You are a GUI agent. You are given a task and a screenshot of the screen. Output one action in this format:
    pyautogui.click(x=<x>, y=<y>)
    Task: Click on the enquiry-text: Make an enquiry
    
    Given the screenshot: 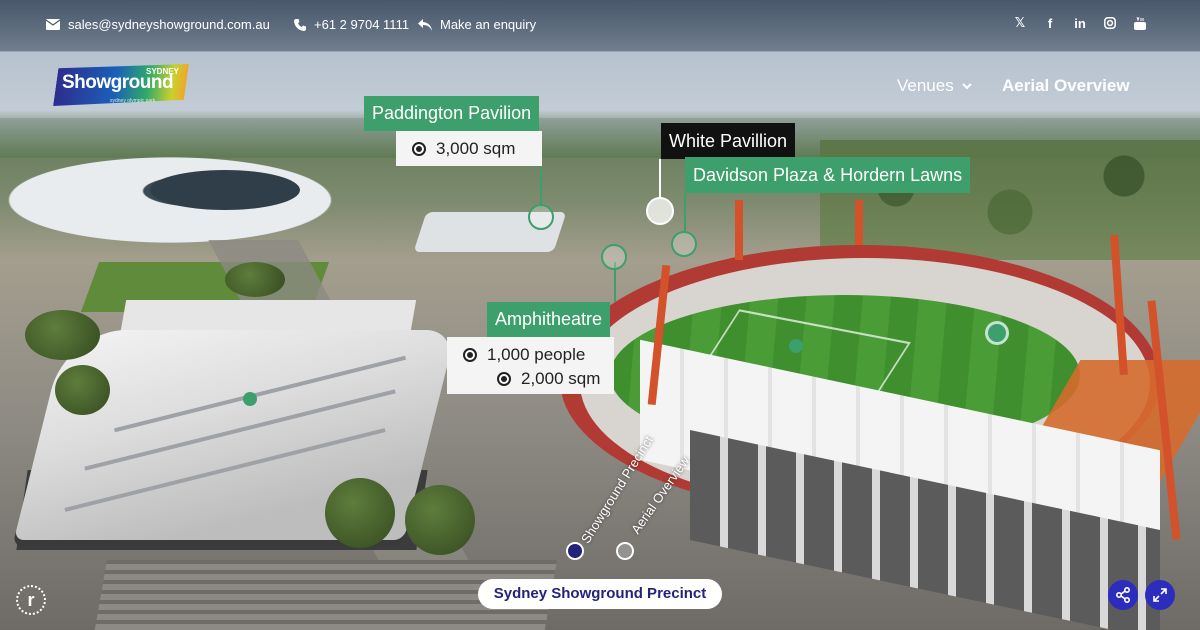 What is the action you would take?
    pyautogui.click(x=488, y=24)
    